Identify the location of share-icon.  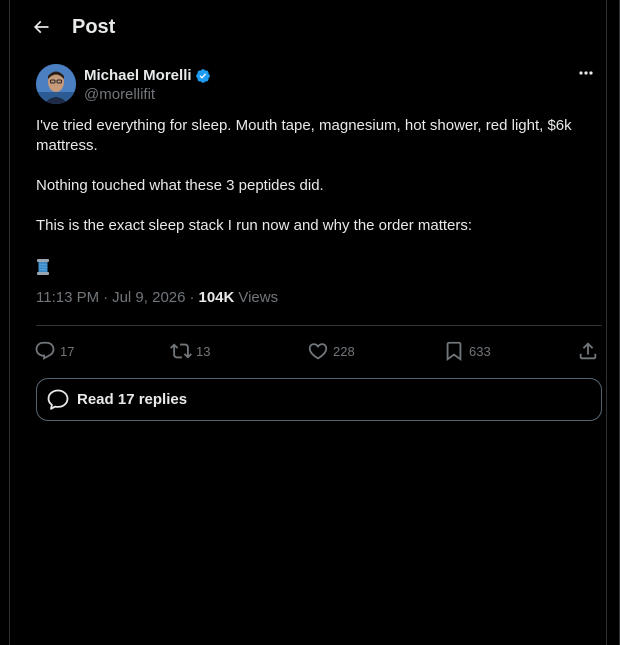
(588, 351).